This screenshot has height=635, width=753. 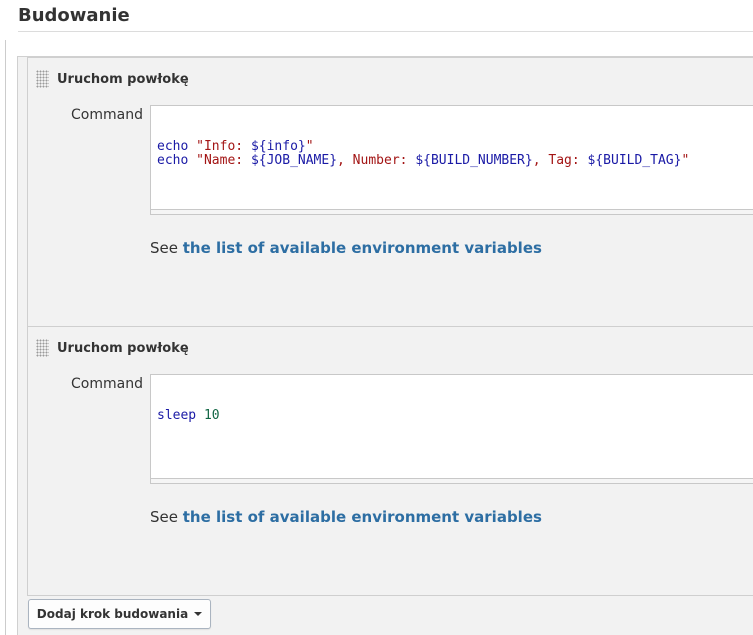 What do you see at coordinates (474, 160) in the screenshot?
I see `code-token: ${BUILD_NUMBER}` at bounding box center [474, 160].